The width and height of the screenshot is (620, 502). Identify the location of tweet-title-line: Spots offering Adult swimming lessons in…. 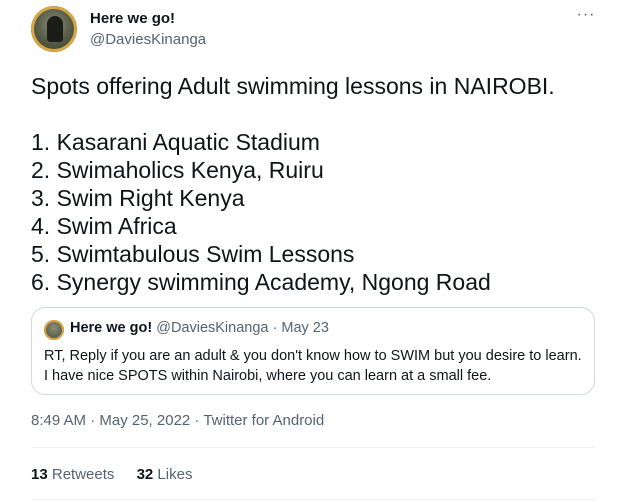
(293, 86).